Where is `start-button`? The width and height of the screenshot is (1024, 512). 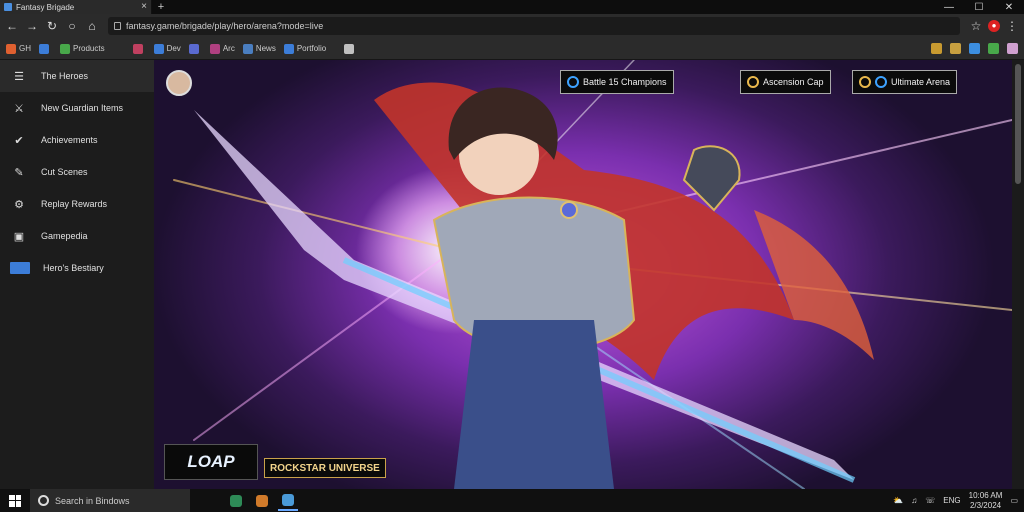 start-button is located at coordinates (15, 500).